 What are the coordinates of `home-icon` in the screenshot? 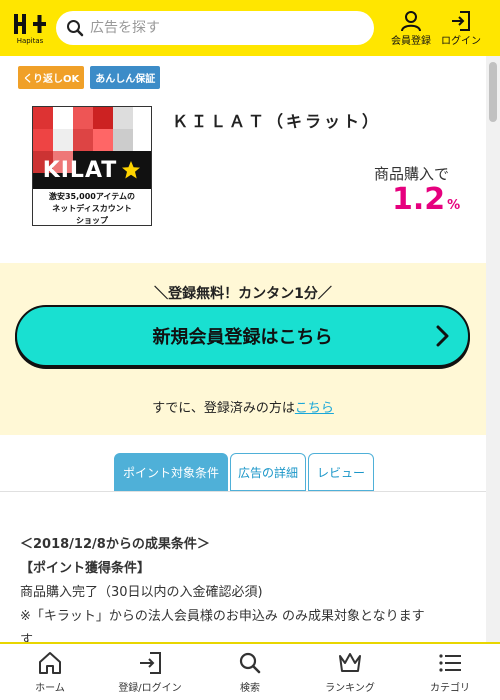 It's located at (50, 662).